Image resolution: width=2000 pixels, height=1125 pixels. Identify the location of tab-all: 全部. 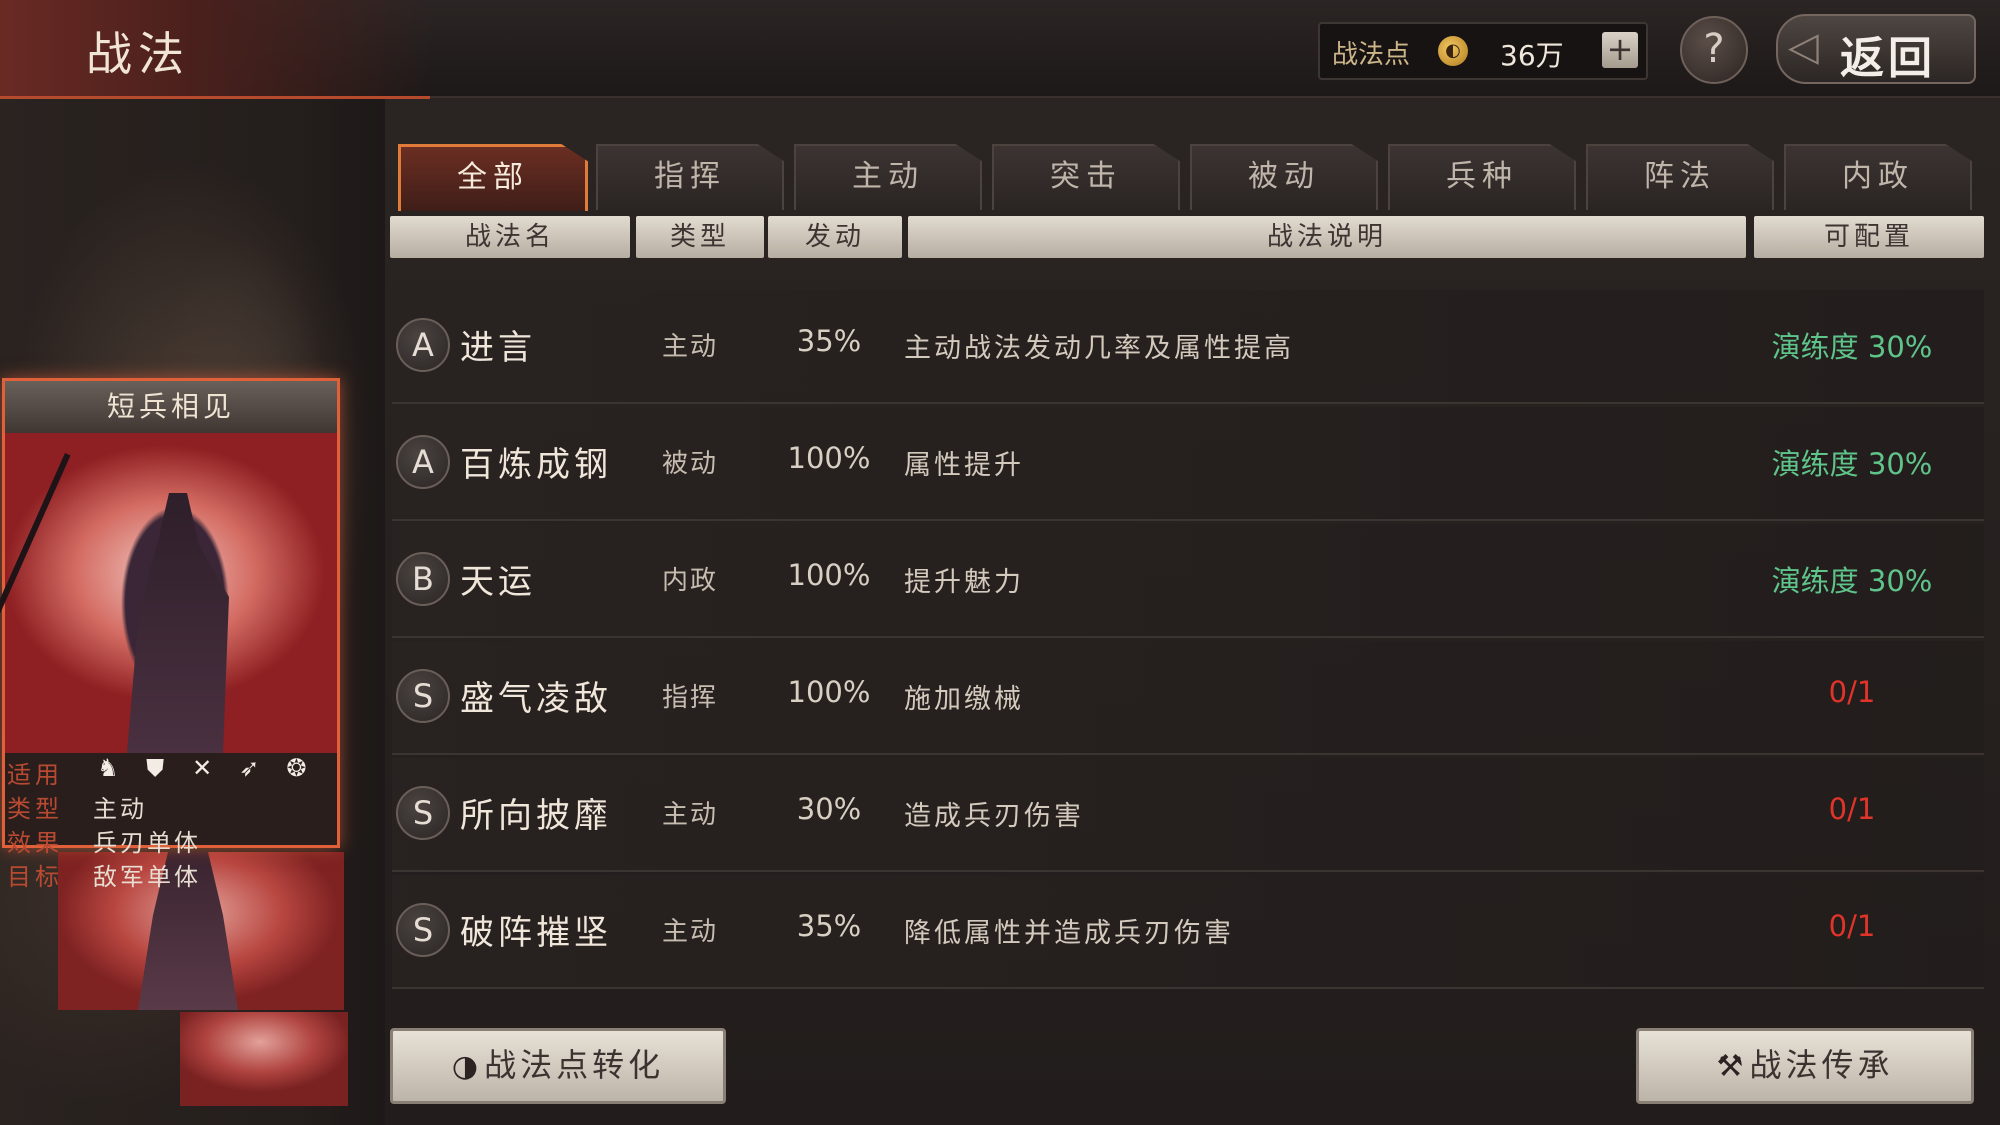
(493, 177).